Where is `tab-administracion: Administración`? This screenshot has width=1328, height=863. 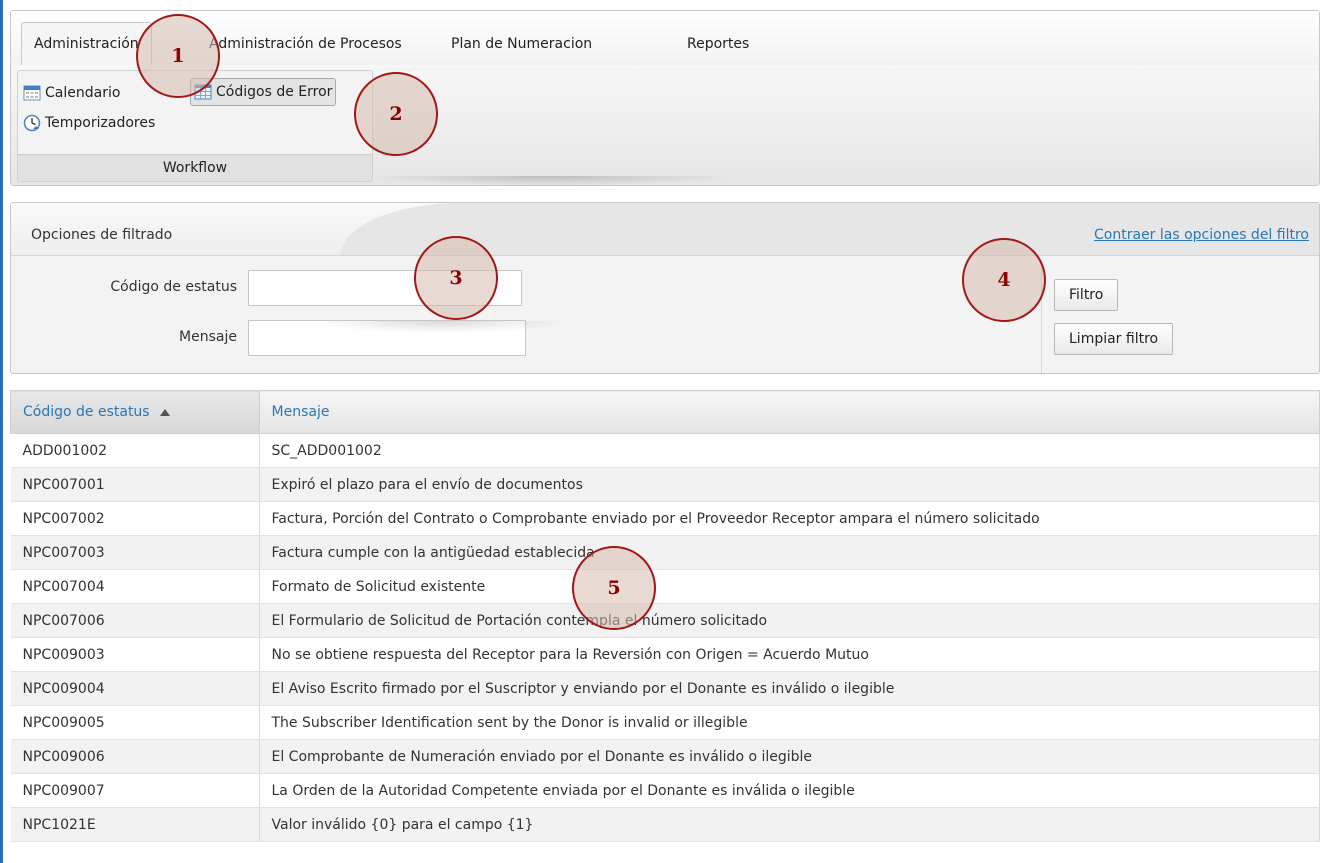
tab-administracion: Administración is located at coordinates (86, 44).